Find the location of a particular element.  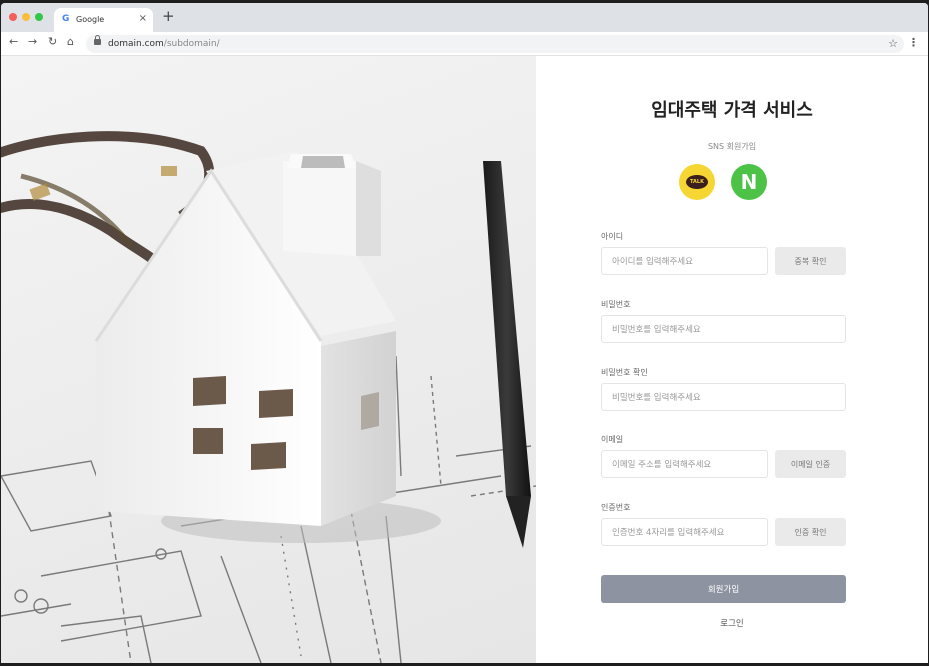

check-duplicate-button: 중복 확인 is located at coordinates (810, 261).